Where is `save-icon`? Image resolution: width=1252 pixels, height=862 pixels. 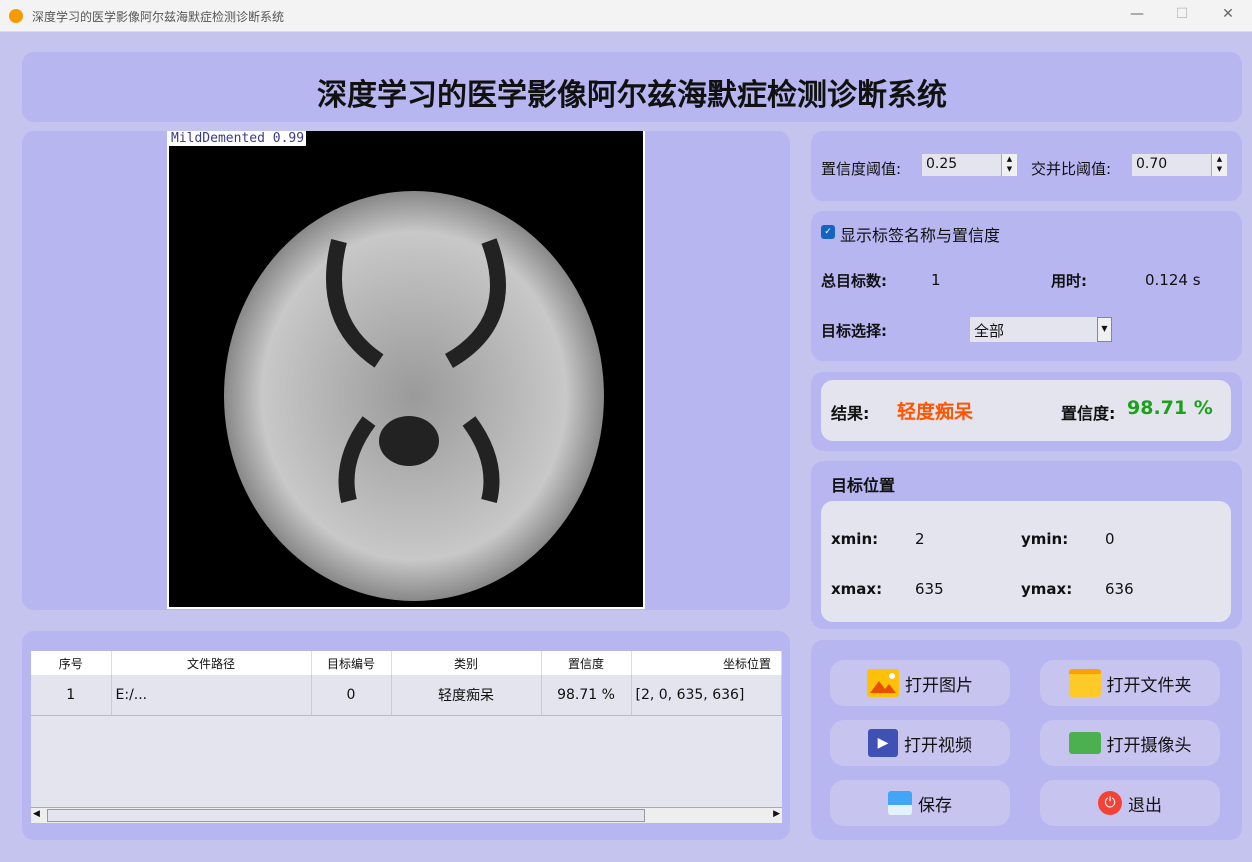 save-icon is located at coordinates (900, 803).